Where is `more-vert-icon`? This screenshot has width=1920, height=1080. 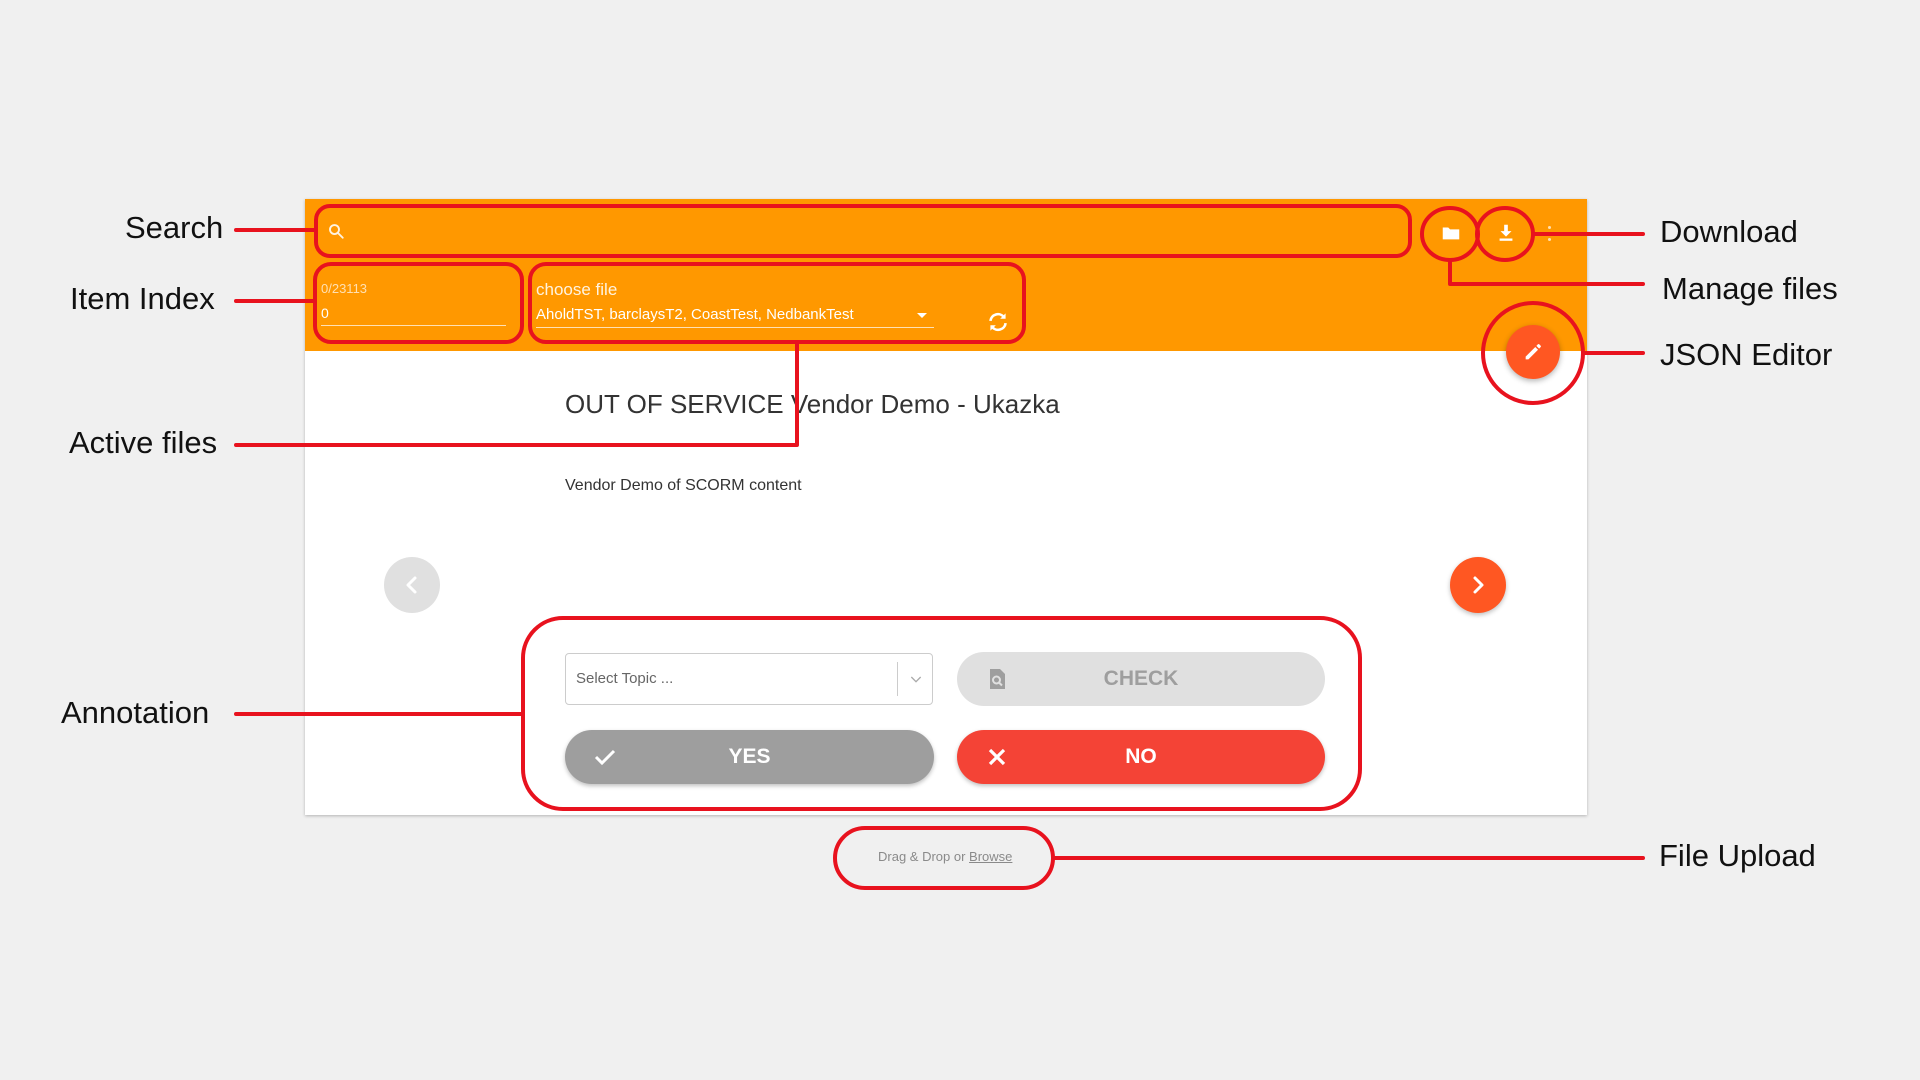
more-vert-icon is located at coordinates (1549, 227).